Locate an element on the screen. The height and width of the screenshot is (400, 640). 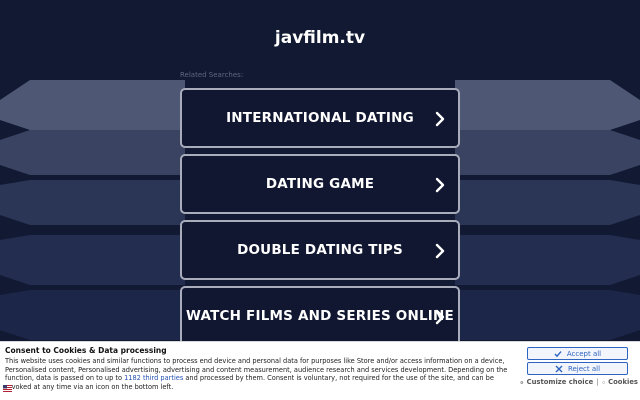
related-search-item-dating-game: DATING GAME is located at coordinates (320, 184).